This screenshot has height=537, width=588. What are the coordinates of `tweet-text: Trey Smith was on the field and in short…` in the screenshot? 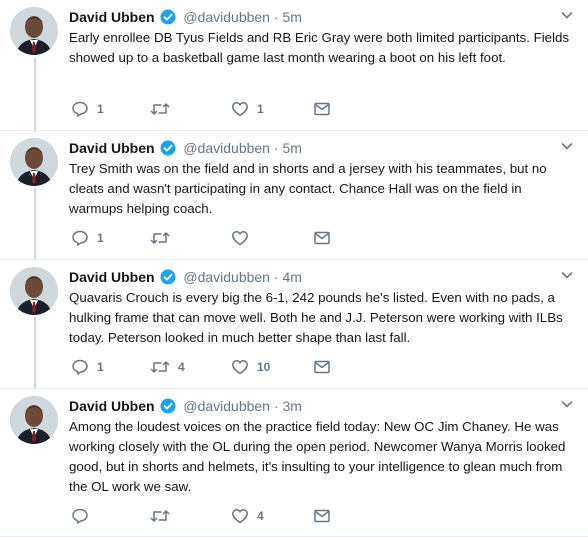 It's located at (308, 188).